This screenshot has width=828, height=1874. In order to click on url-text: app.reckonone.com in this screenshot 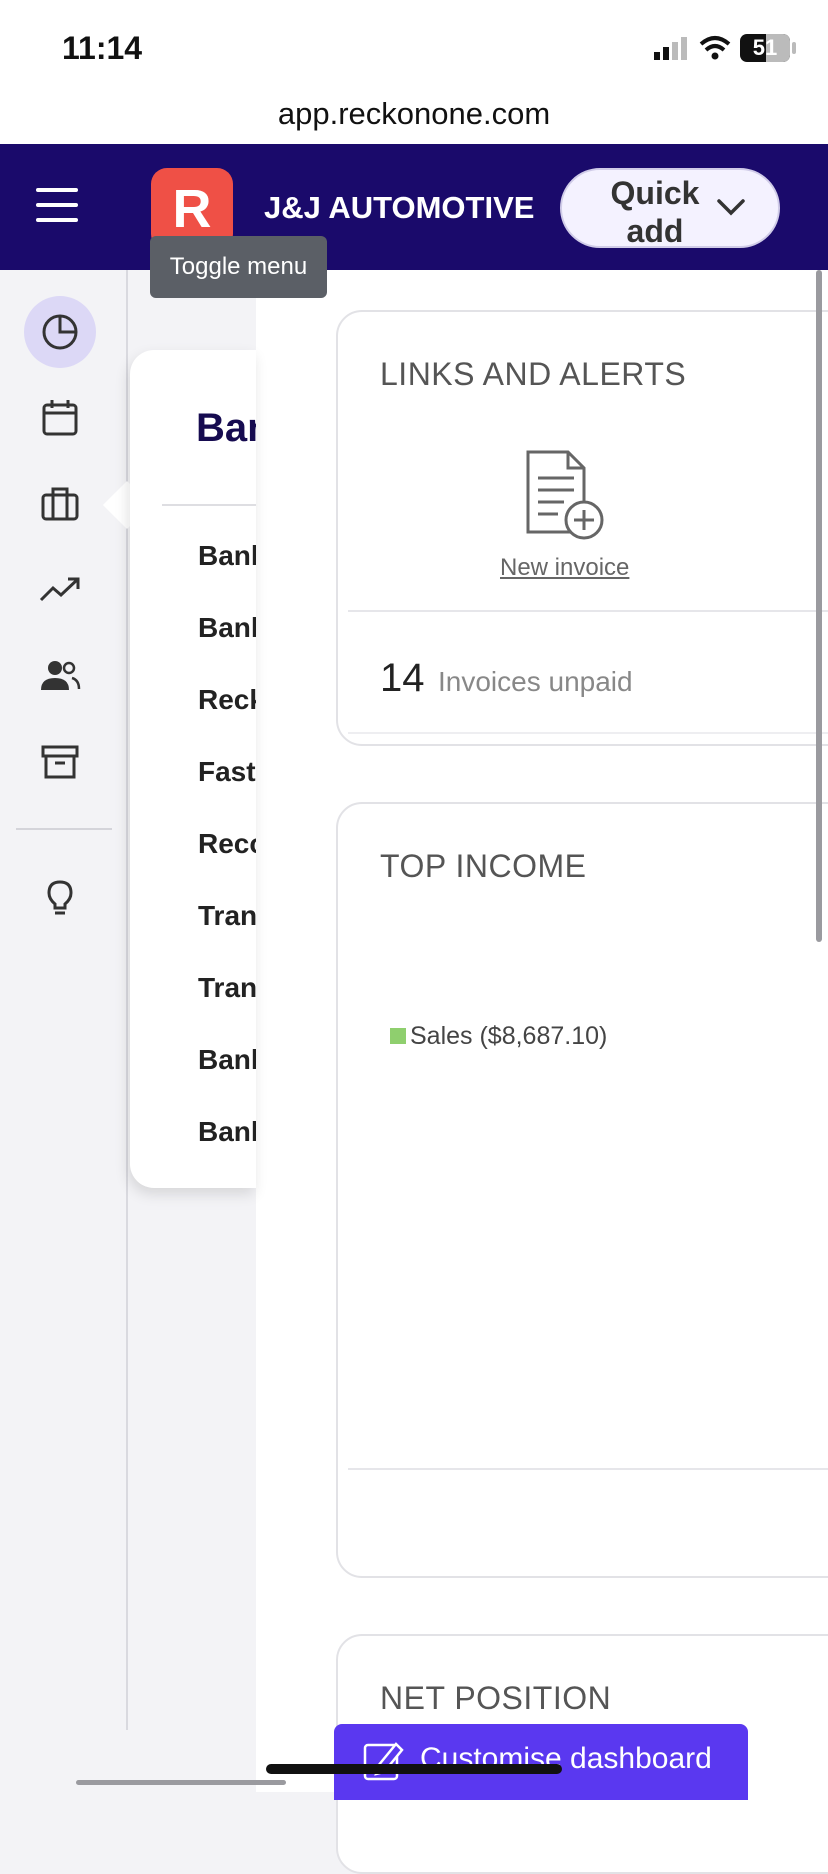, I will do `click(414, 113)`.